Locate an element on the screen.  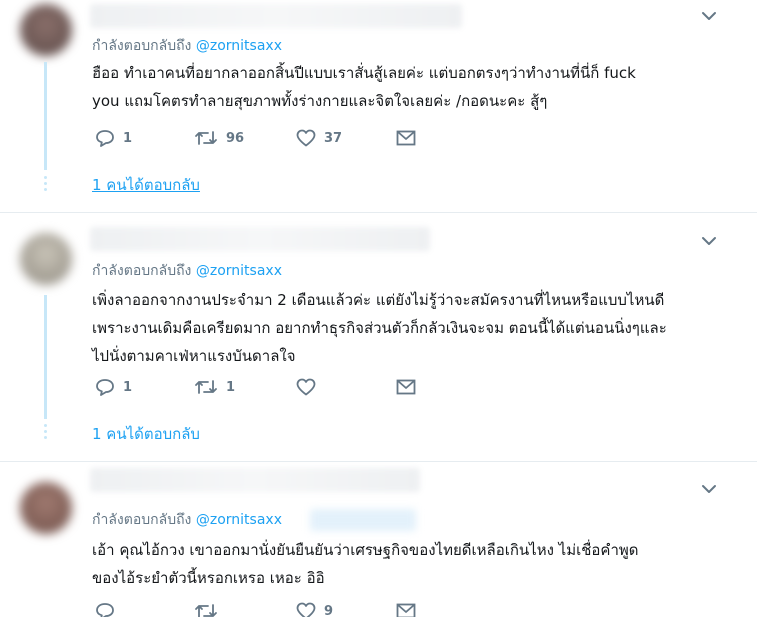
tweet-text-line: ไปนั่งตามคาเฟ่หาแรงบันดาลใจ is located at coordinates (194, 356).